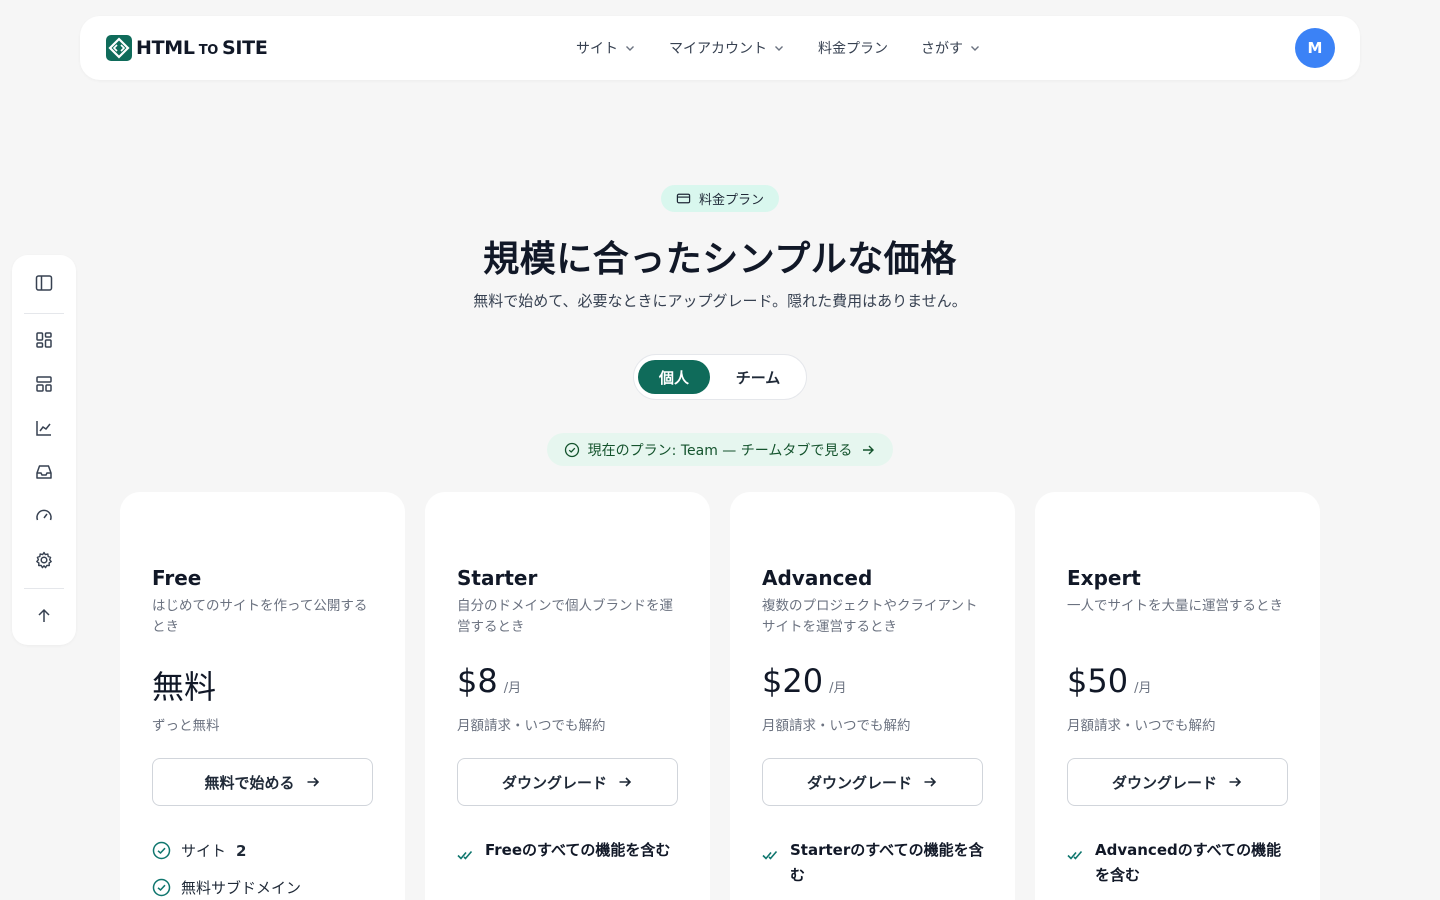  I want to click on inbox-icon, so click(44, 472).